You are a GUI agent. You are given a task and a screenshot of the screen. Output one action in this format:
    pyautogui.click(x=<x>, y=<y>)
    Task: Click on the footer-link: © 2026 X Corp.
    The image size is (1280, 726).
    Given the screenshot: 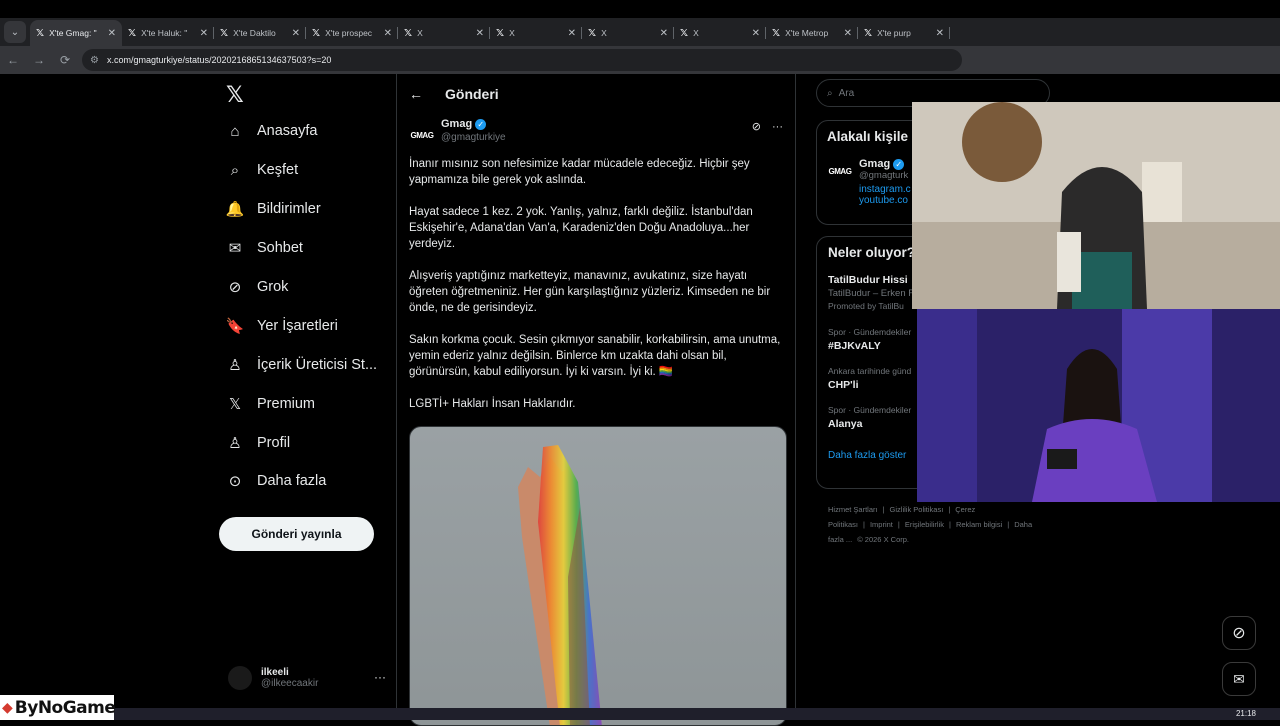 What is the action you would take?
    pyautogui.click(x=883, y=539)
    